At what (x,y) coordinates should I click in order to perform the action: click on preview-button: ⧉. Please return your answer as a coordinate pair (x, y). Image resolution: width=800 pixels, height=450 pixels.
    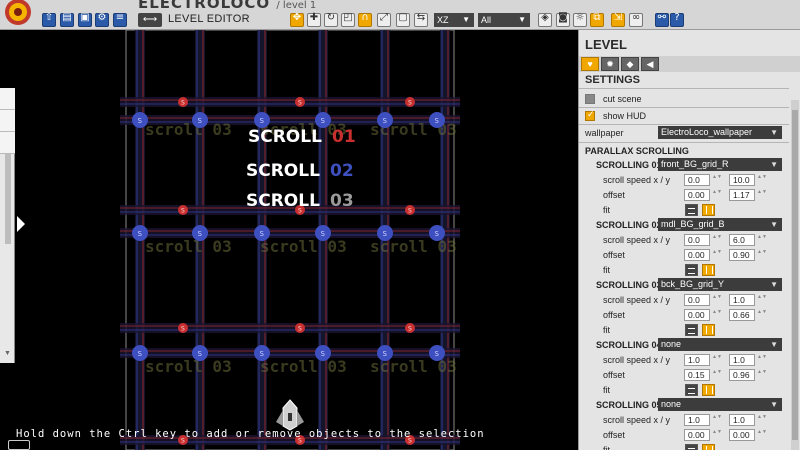
    Looking at the image, I should click on (597, 19).